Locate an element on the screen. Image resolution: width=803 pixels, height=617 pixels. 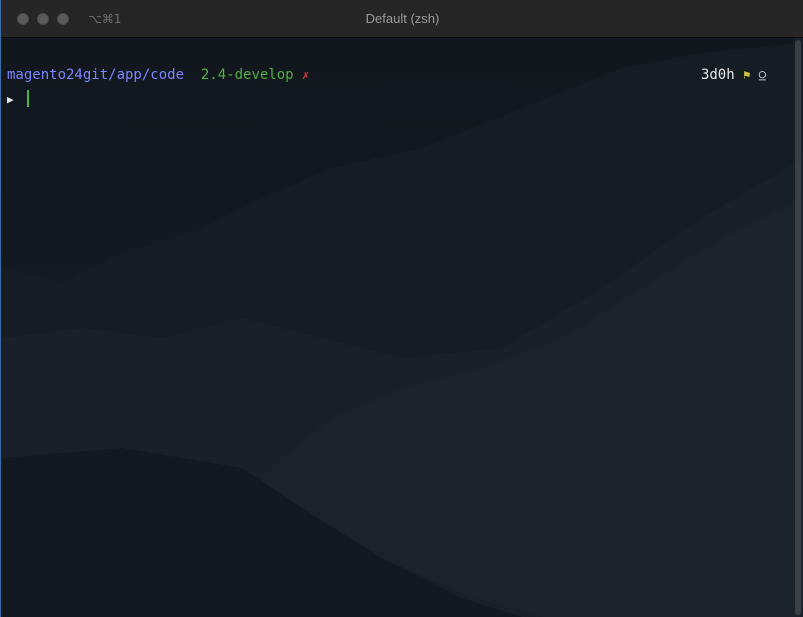
prompt-input-line: ▶ is located at coordinates (10, 99).